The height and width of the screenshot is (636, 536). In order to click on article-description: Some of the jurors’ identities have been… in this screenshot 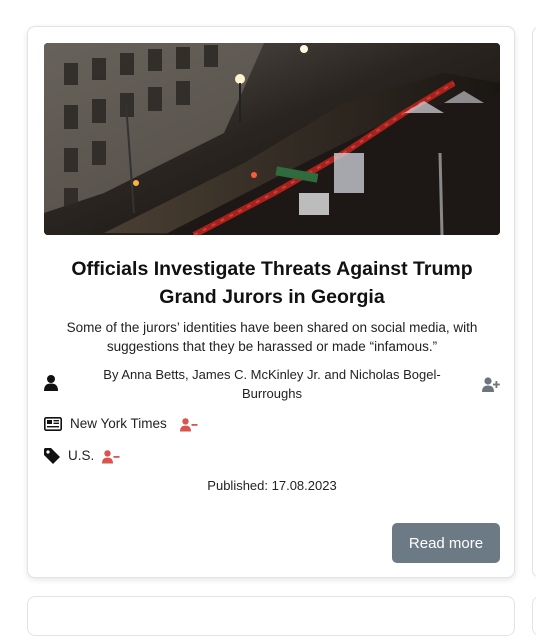, I will do `click(272, 337)`.